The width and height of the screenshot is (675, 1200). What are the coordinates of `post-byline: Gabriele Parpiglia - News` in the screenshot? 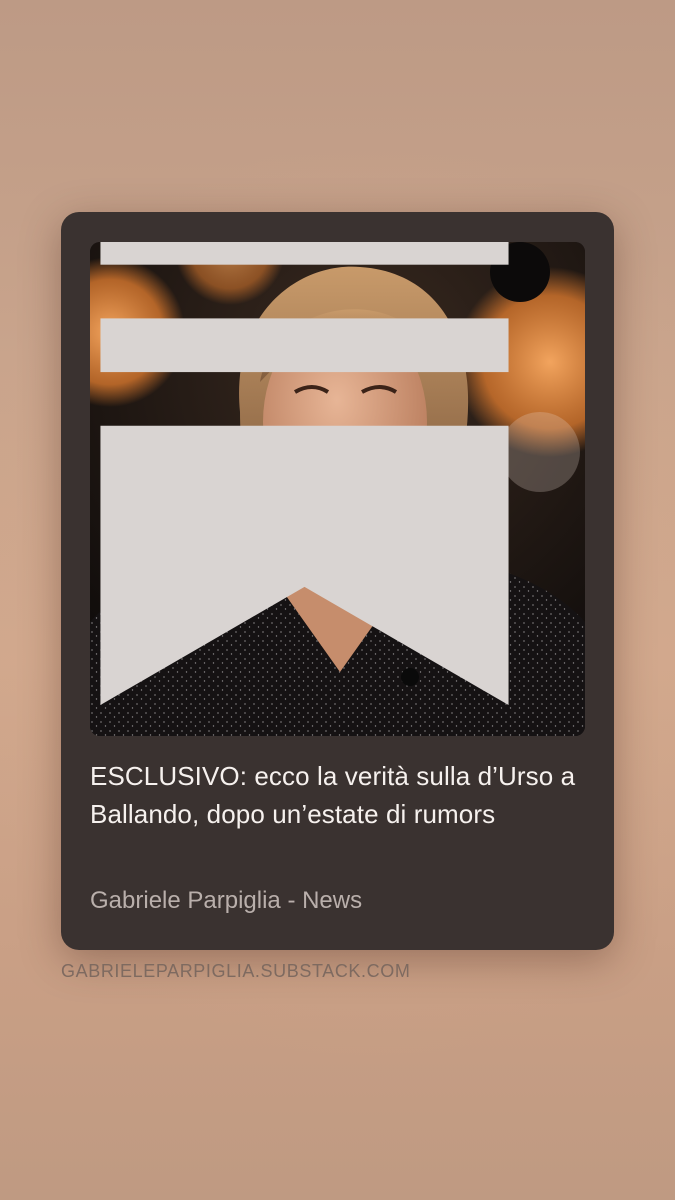 It's located at (226, 900).